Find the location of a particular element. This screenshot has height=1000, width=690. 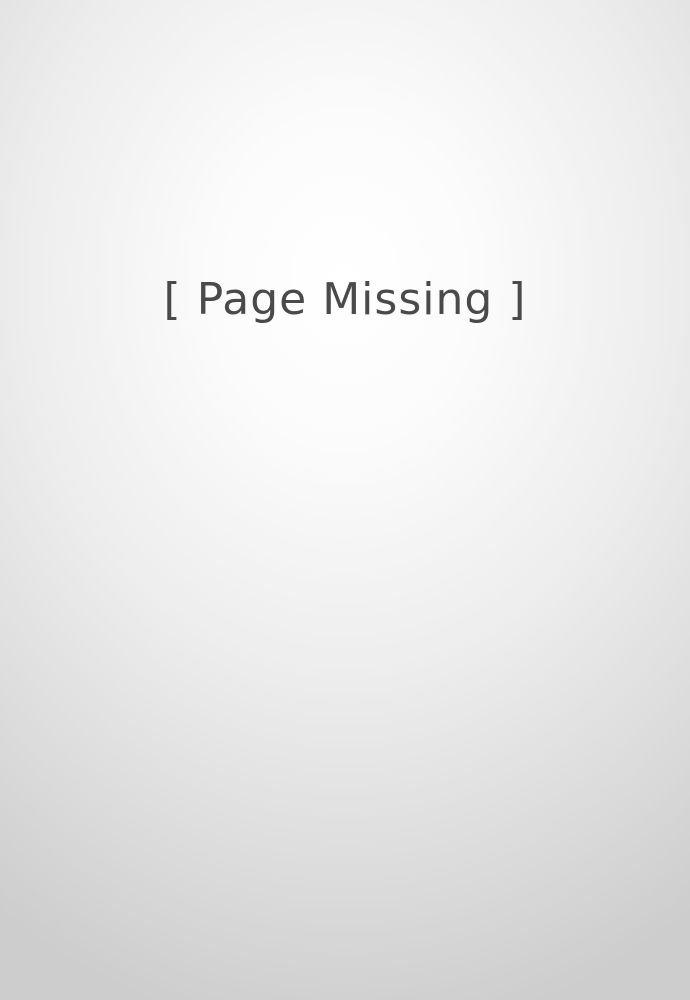

page-missing-message: [ Page Missing ] is located at coordinates (345, 299).